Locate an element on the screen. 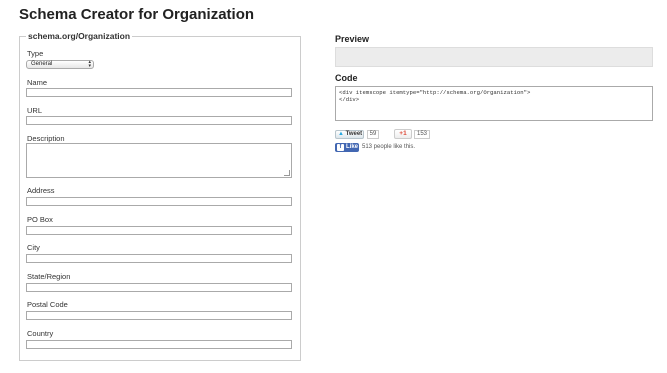  state-region-input is located at coordinates (159, 287).